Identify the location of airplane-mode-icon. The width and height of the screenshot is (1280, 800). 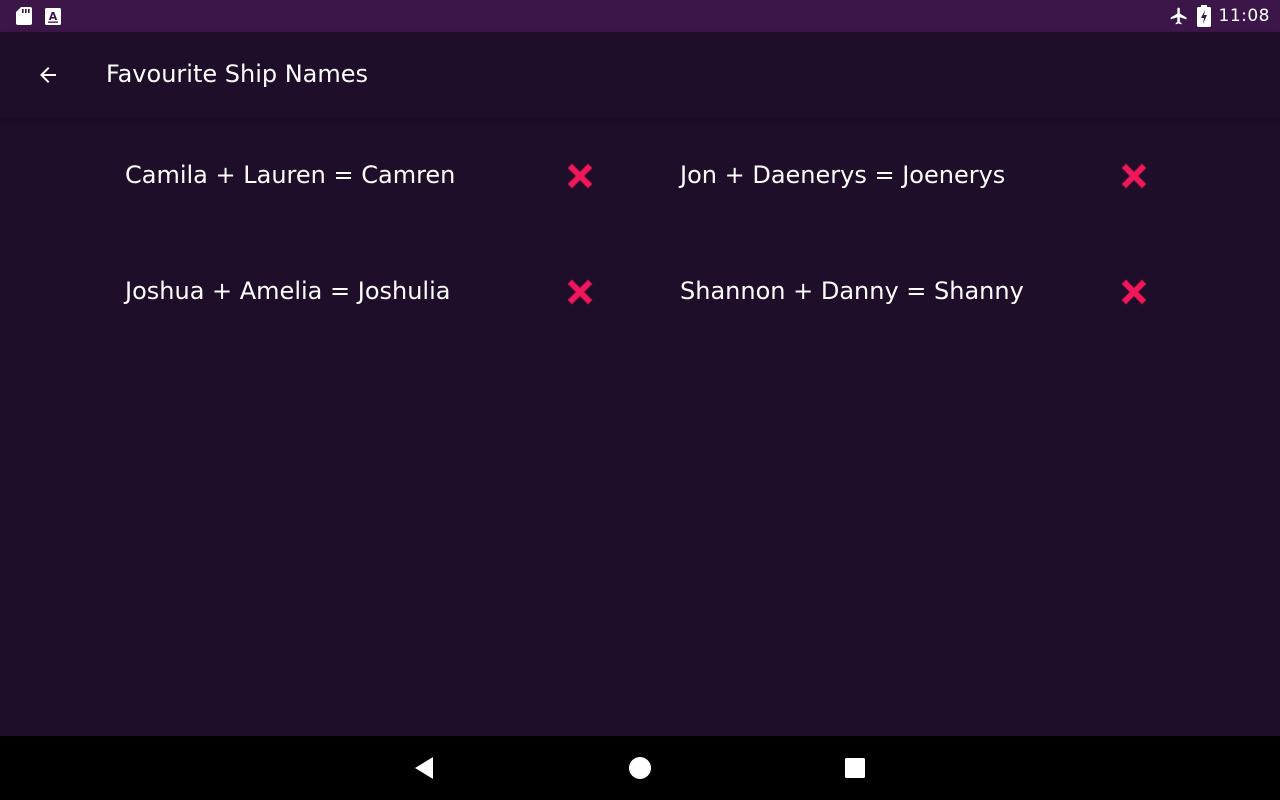
(1179, 16).